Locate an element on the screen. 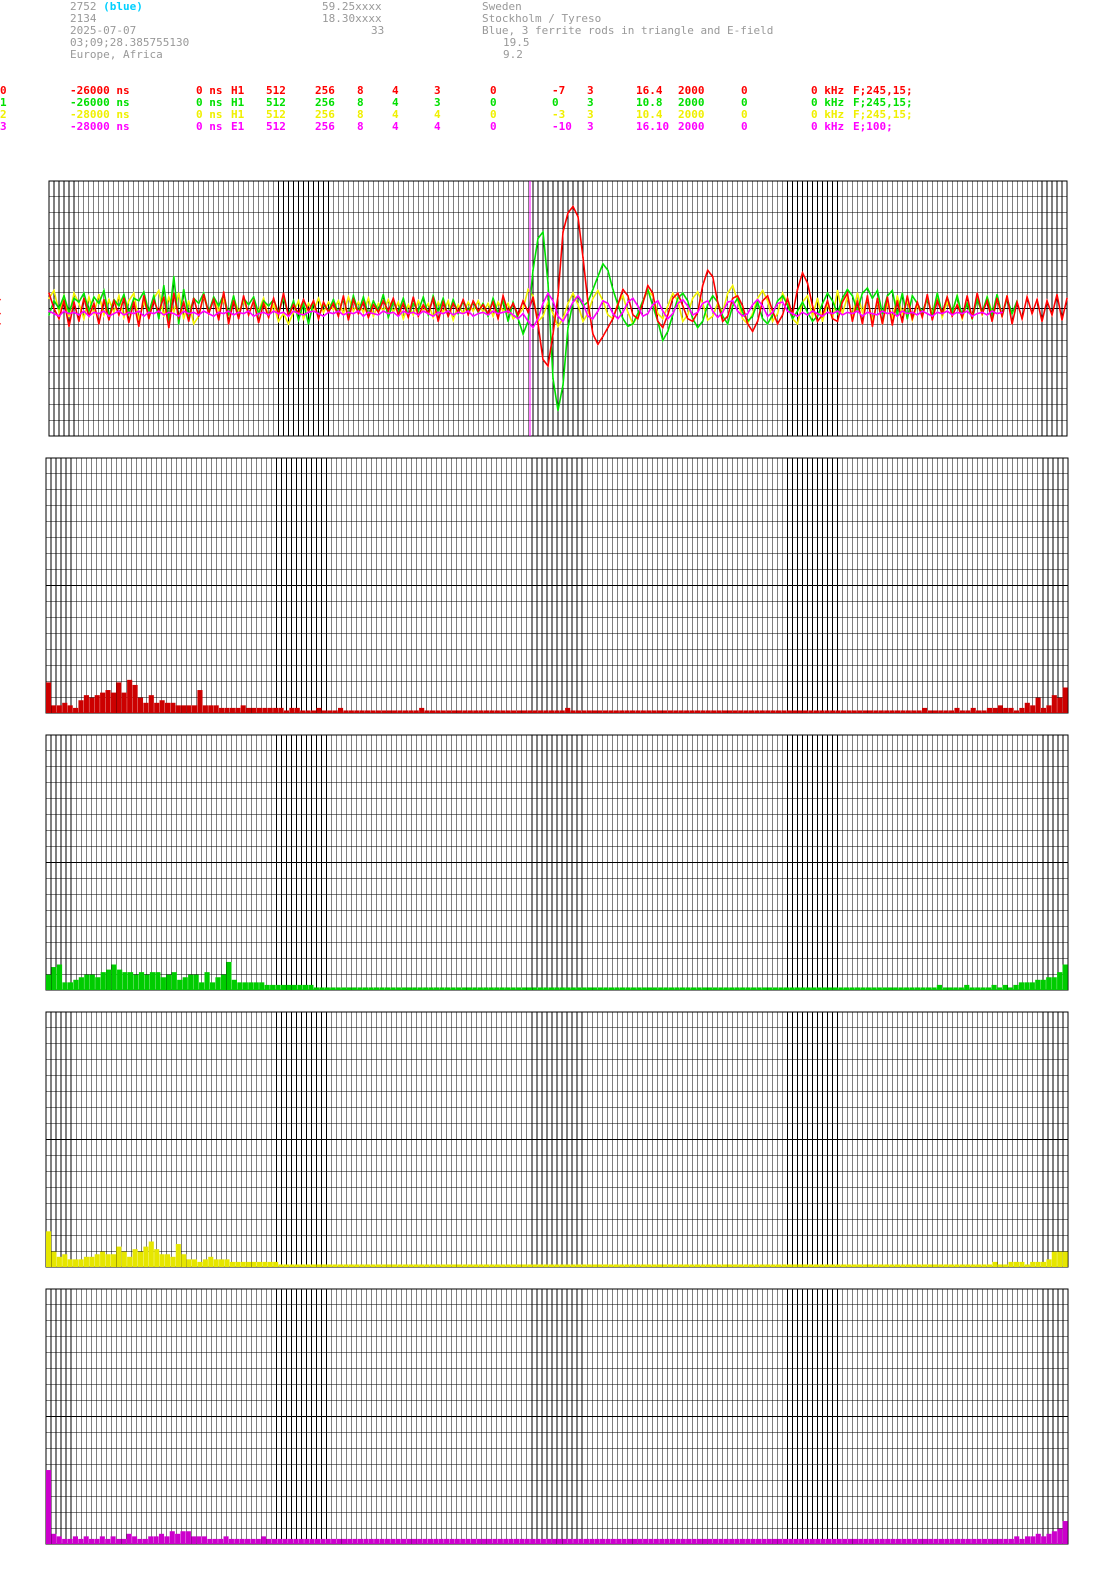 Image resolution: width=1095 pixels, height=1571 pixels. channel-h: 3 is located at coordinates (590, 126).